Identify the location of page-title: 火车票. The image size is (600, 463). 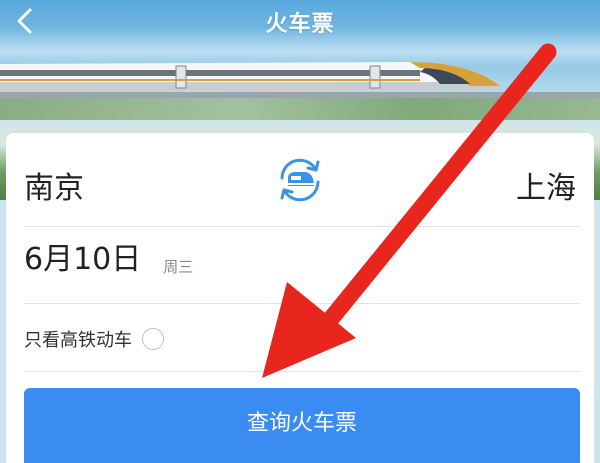
(300, 24).